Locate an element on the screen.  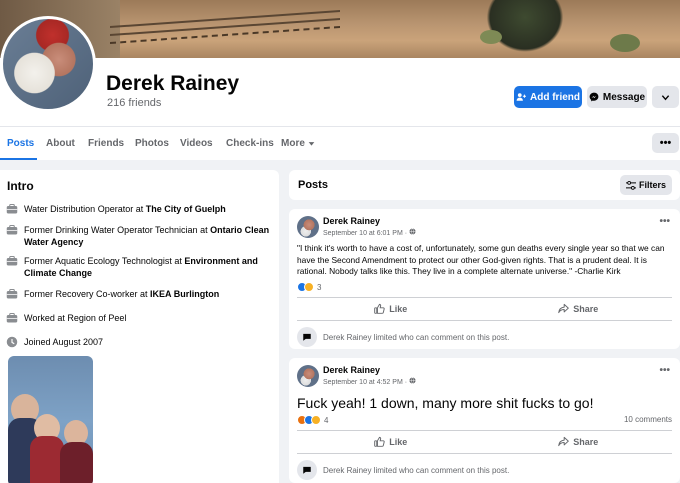
intro-item-link: The City of Guelph is located at coordinates (186, 209).